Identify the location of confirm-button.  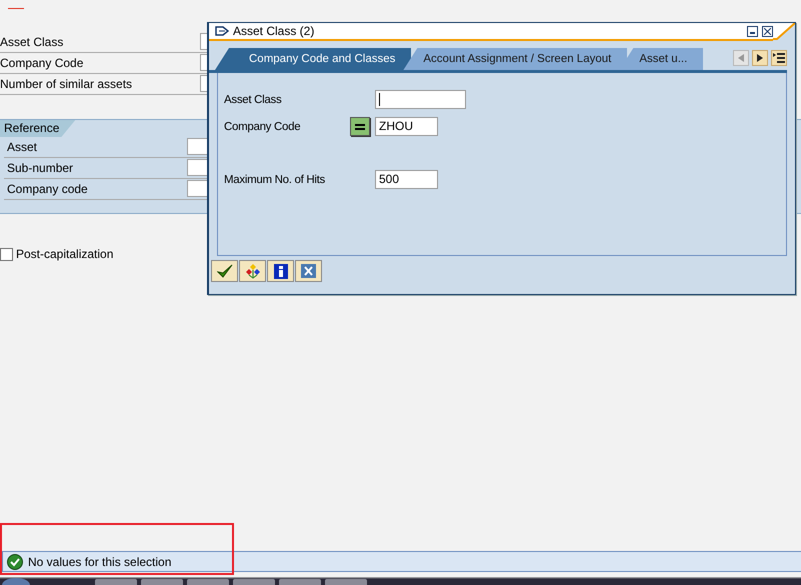
(224, 271).